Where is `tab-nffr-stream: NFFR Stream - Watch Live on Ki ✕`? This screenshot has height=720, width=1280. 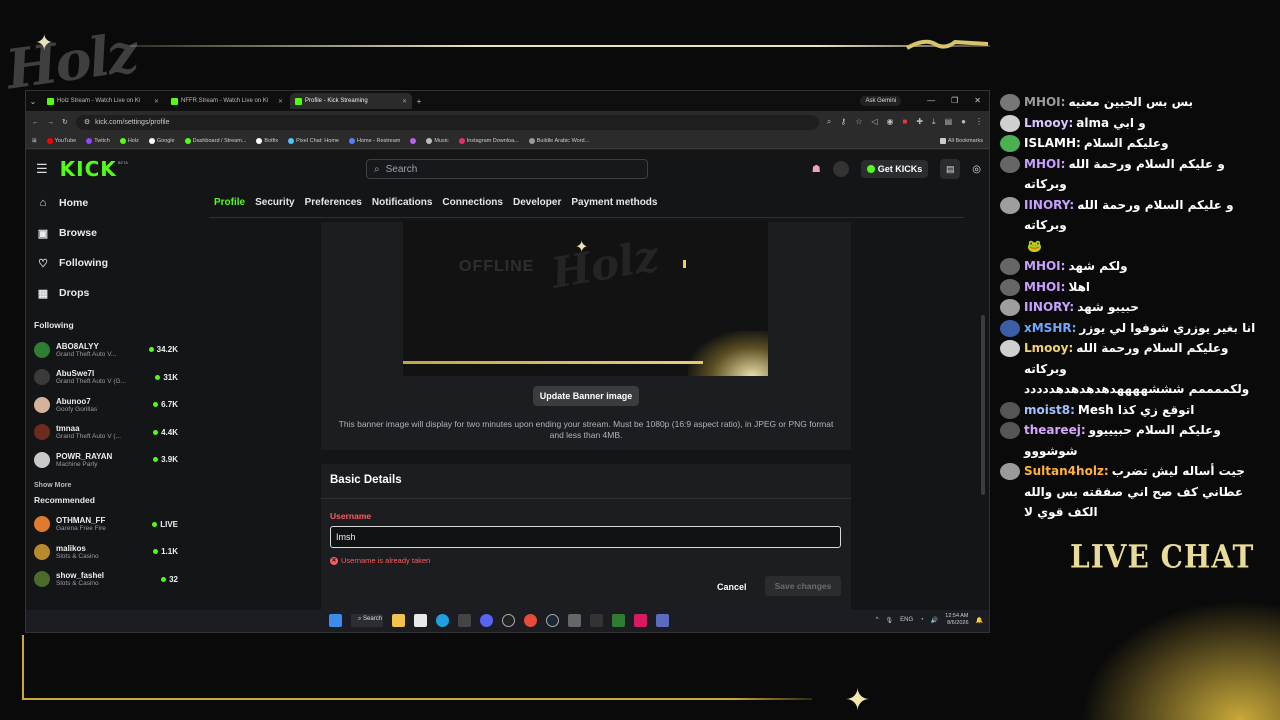
tab-nffr-stream: NFFR Stream - Watch Live on Ki ✕ is located at coordinates (227, 101).